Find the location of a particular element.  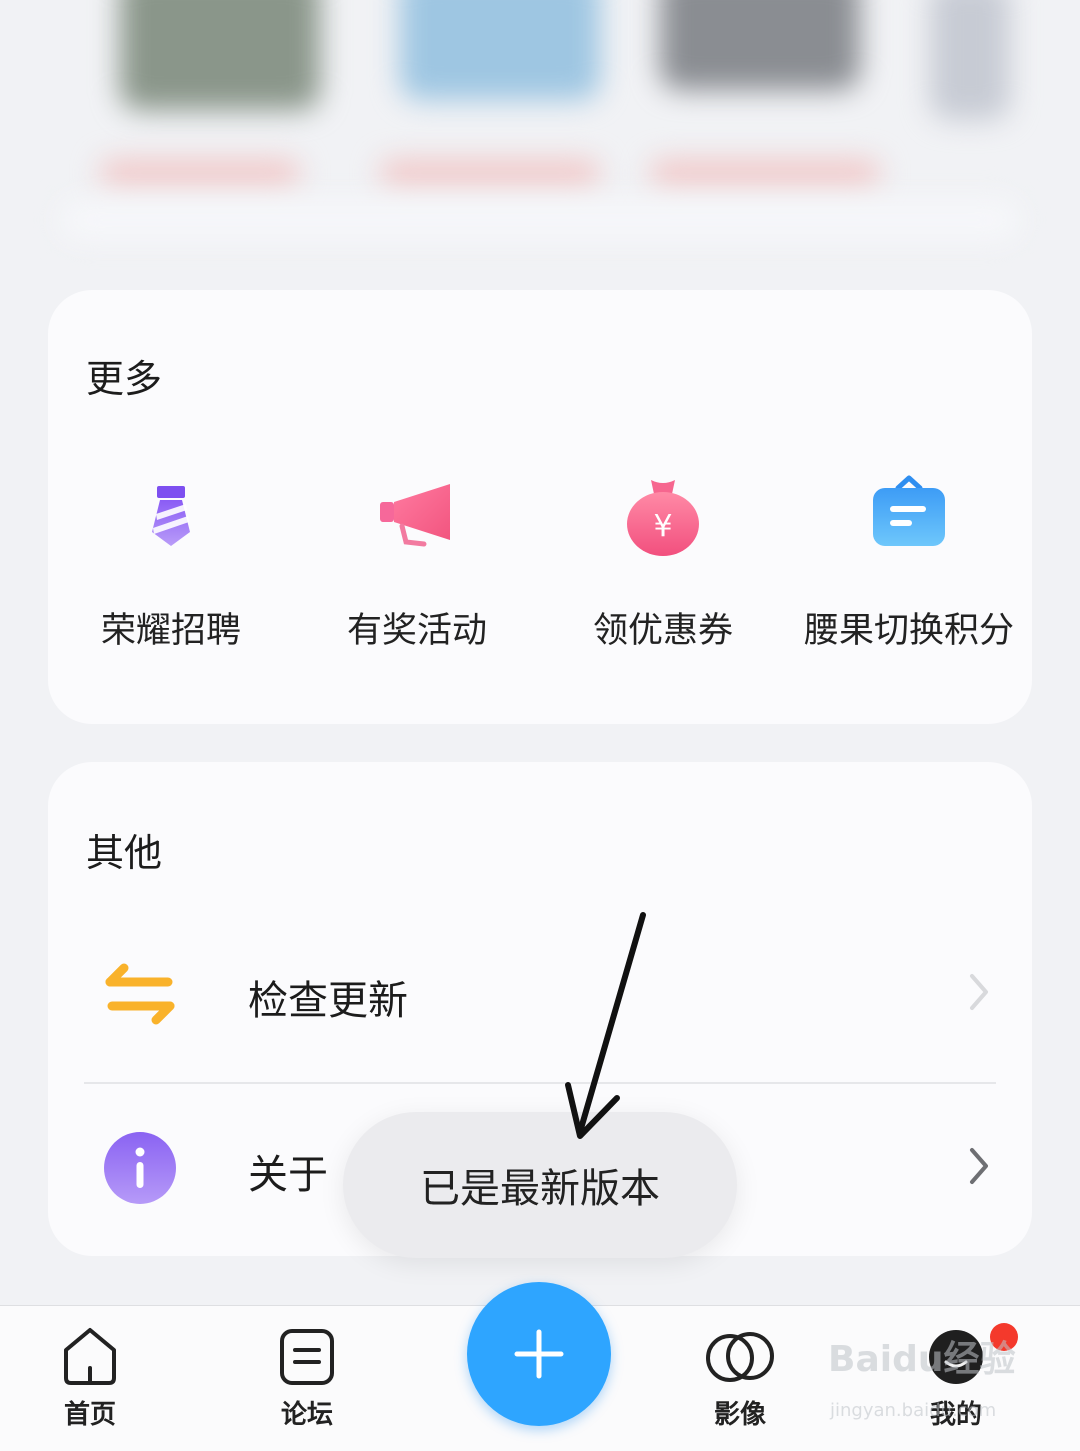

baidu-watermark: Baidu经验 jingyan.baidu.com is located at coordinates (928, 1380).